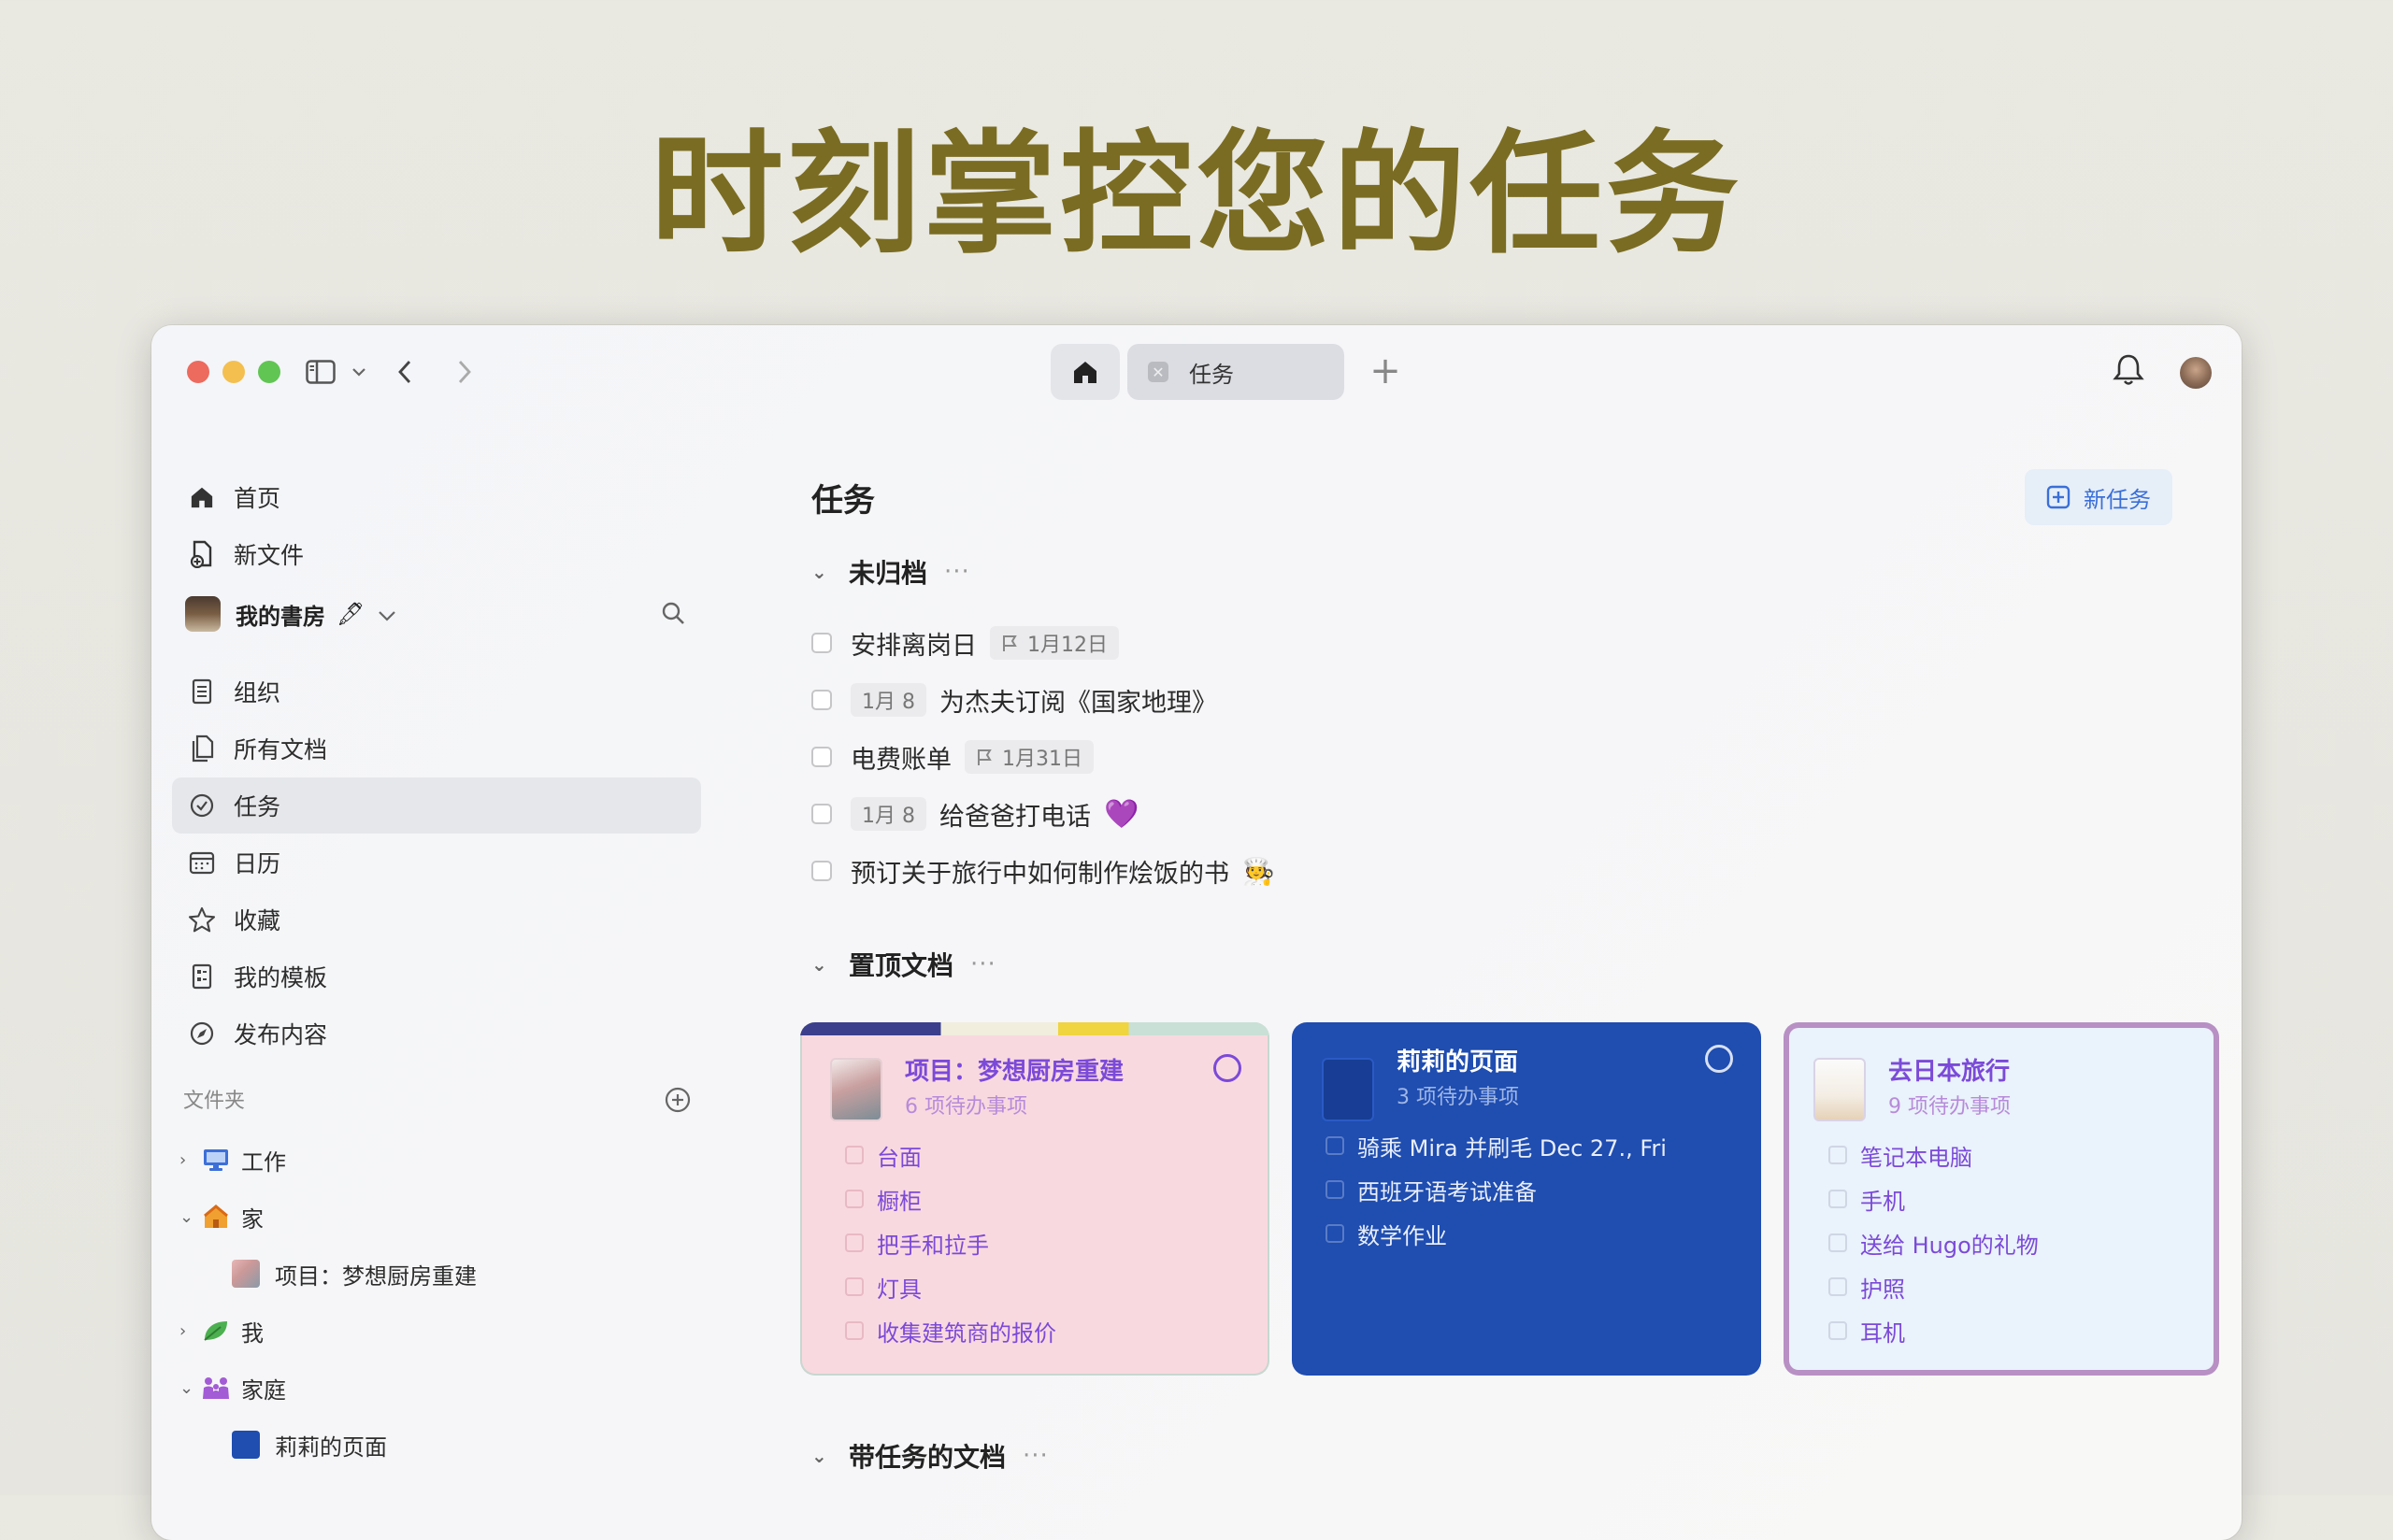 Image resolution: width=2393 pixels, height=1540 pixels. Describe the element at coordinates (437, 976) in the screenshot. I see `sidebar-item-templates: 我的模板` at that location.